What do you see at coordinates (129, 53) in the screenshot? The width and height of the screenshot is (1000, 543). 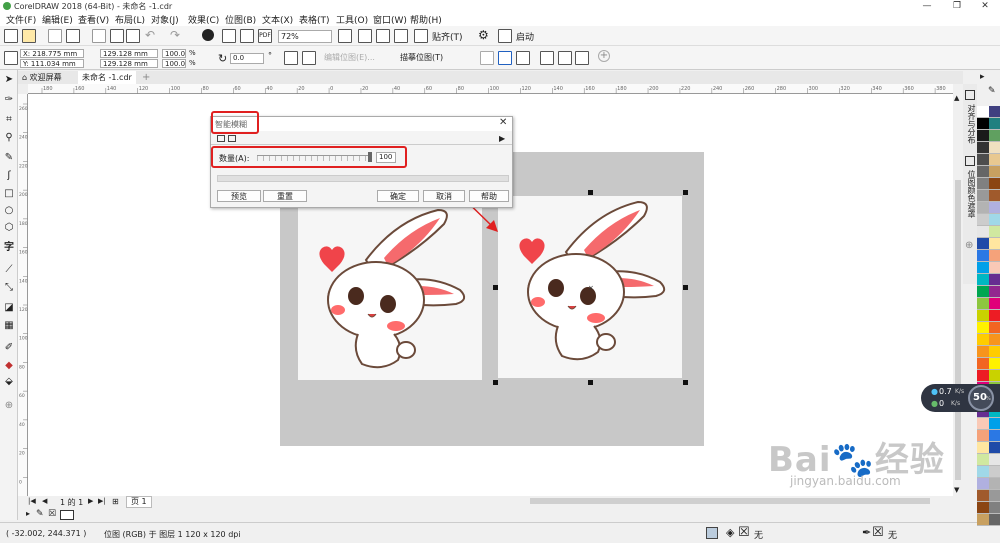 I see `width-field: 129.128 mm` at bounding box center [129, 53].